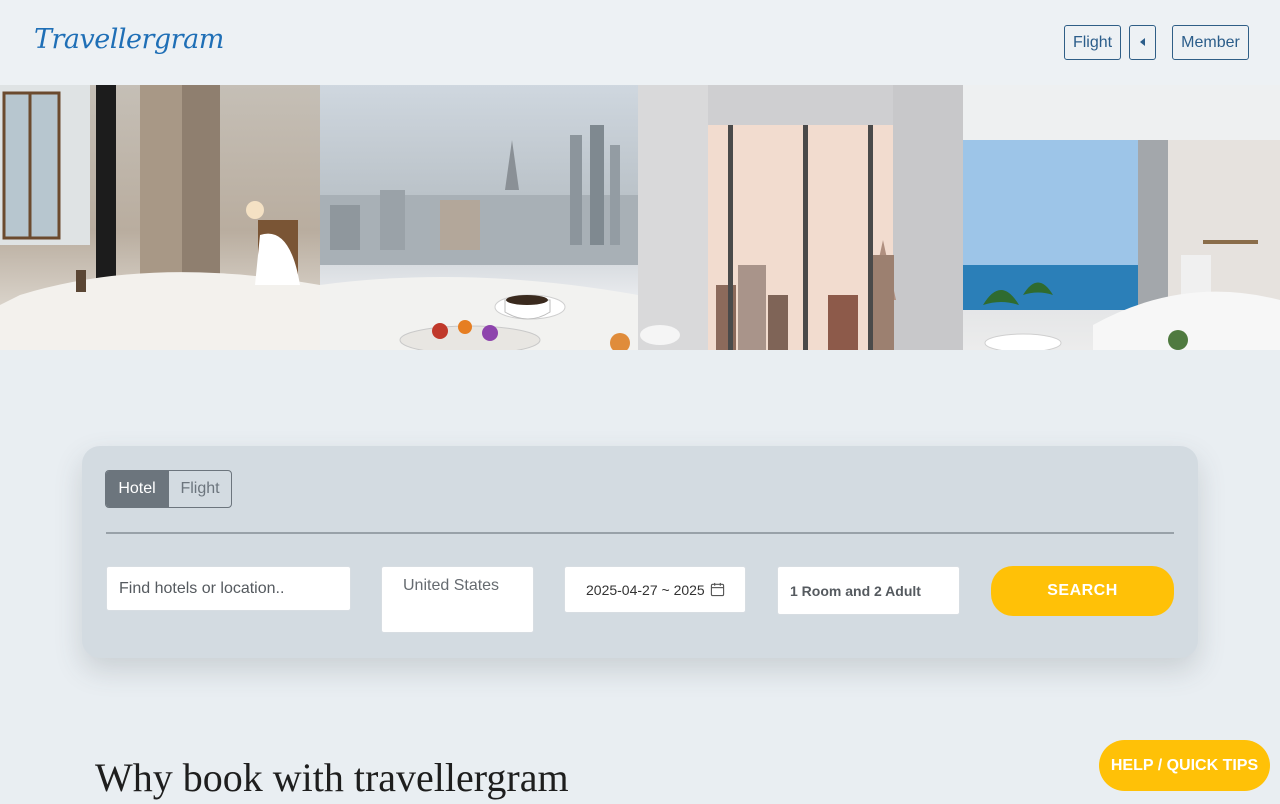 The height and width of the screenshot is (804, 1280). Describe the element at coordinates (1184, 765) in the screenshot. I see `help-quick-tips-button: HELP / QUICK TIPS` at that location.